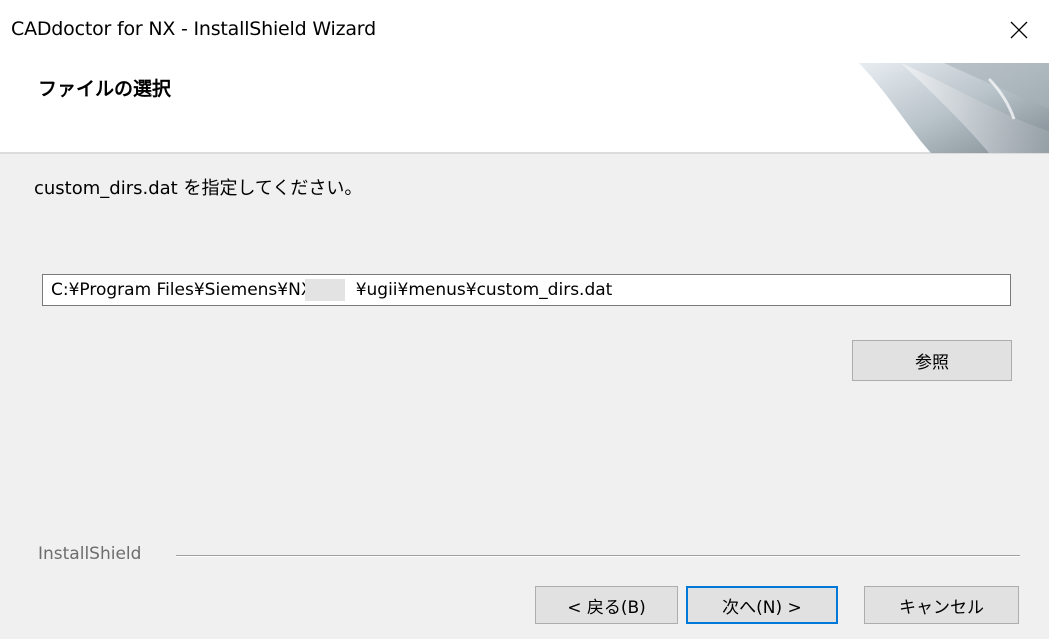 The image size is (1049, 639). What do you see at coordinates (105, 89) in the screenshot?
I see `page-title: ファイルの選択` at bounding box center [105, 89].